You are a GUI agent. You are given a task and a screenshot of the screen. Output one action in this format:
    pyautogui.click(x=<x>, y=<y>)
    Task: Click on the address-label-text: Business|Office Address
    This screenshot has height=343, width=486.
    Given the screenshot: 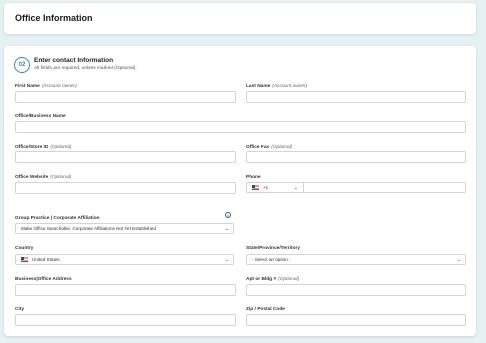 What is the action you would take?
    pyautogui.click(x=43, y=279)
    